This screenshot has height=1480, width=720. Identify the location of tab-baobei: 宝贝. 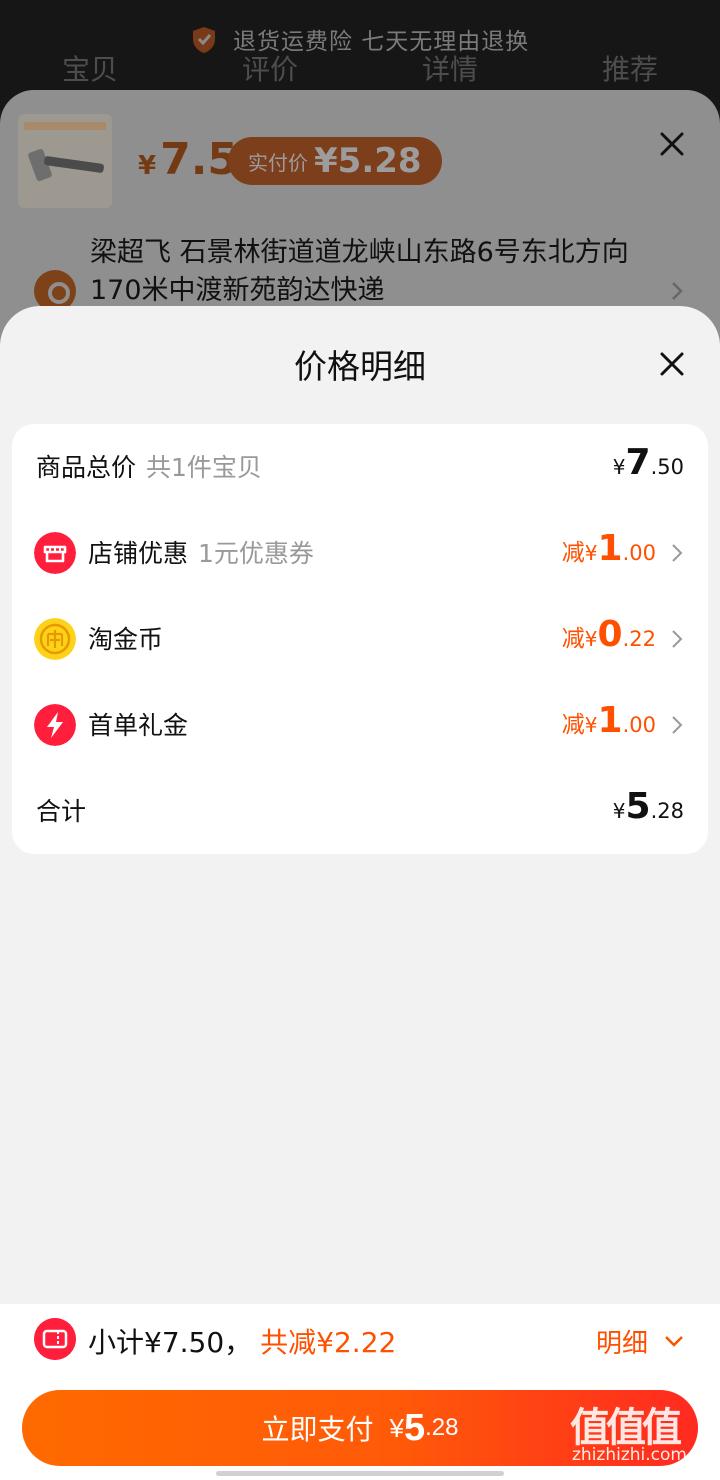
(90, 68).